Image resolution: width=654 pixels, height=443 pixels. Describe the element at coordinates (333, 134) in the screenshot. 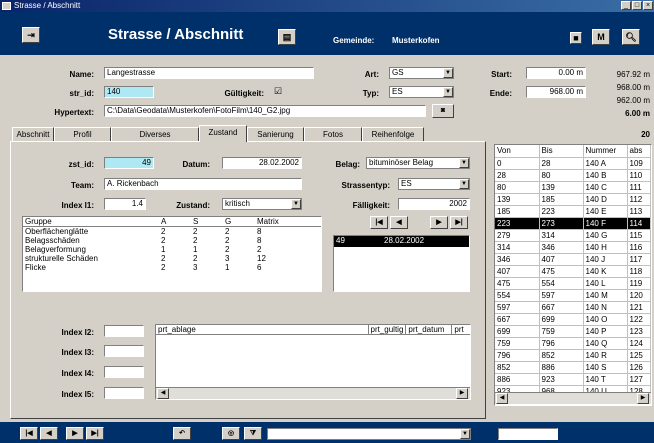

I see `tab-fotos: Fotos` at that location.